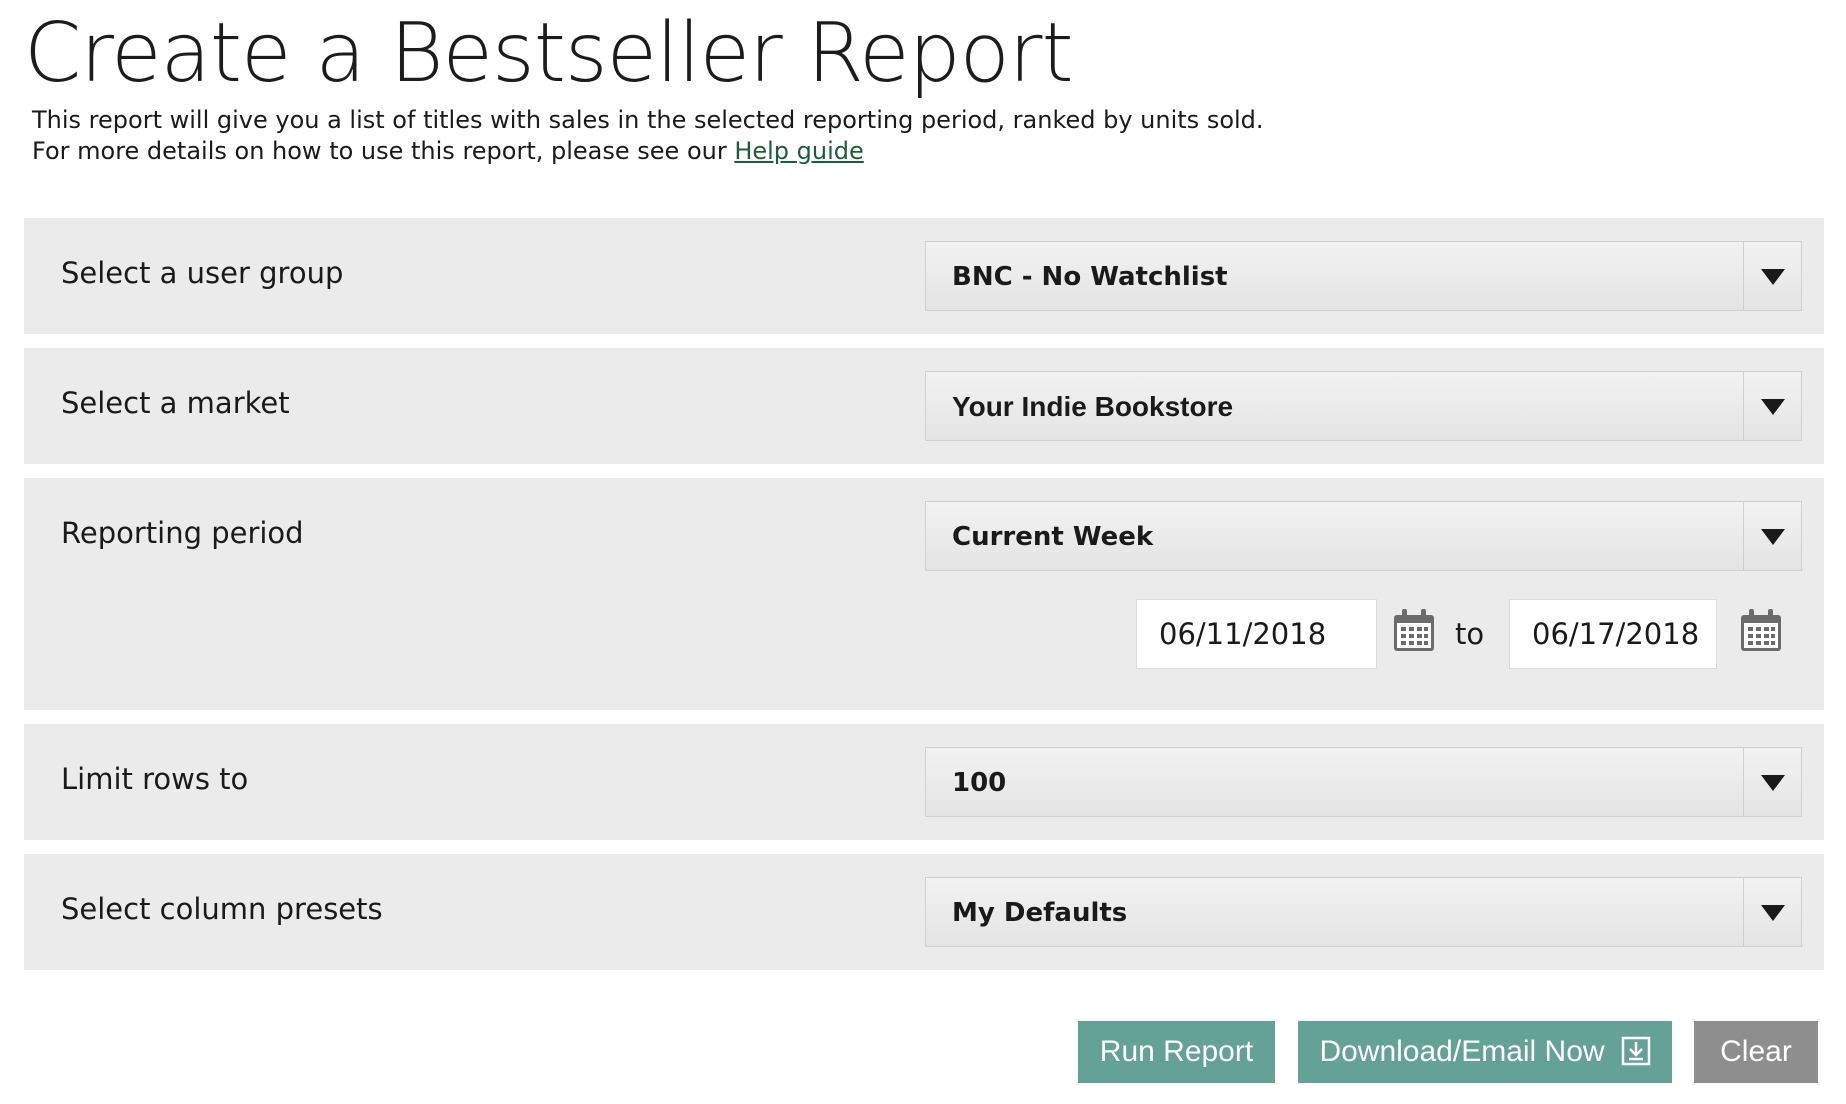 This screenshot has width=1846, height=1104. Describe the element at coordinates (1040, 913) in the screenshot. I see `column-presets-value: My Defaults` at that location.